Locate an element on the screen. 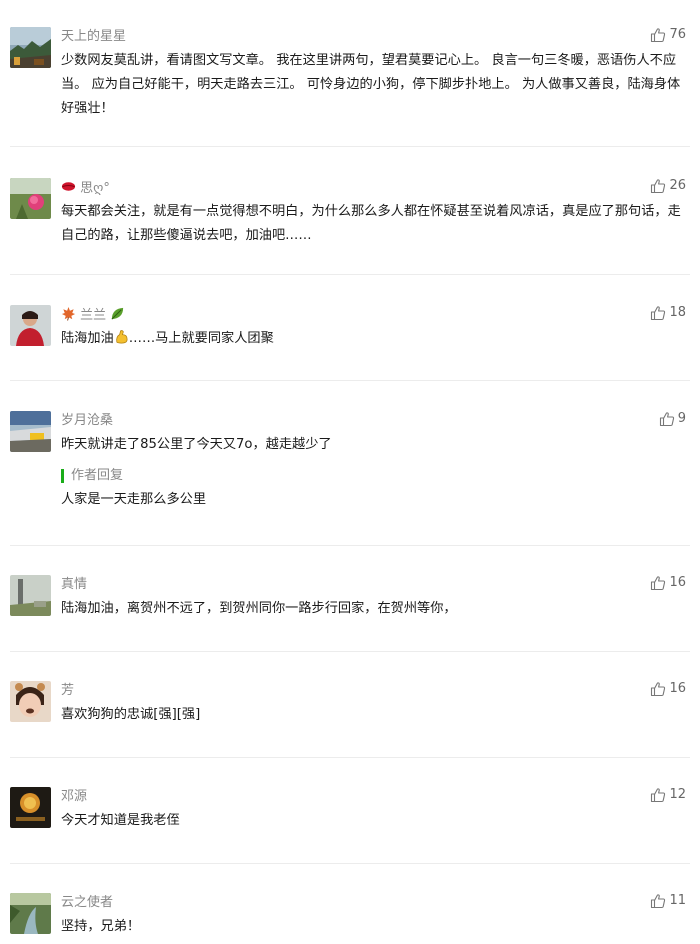  like-count: 9 is located at coordinates (681, 418).